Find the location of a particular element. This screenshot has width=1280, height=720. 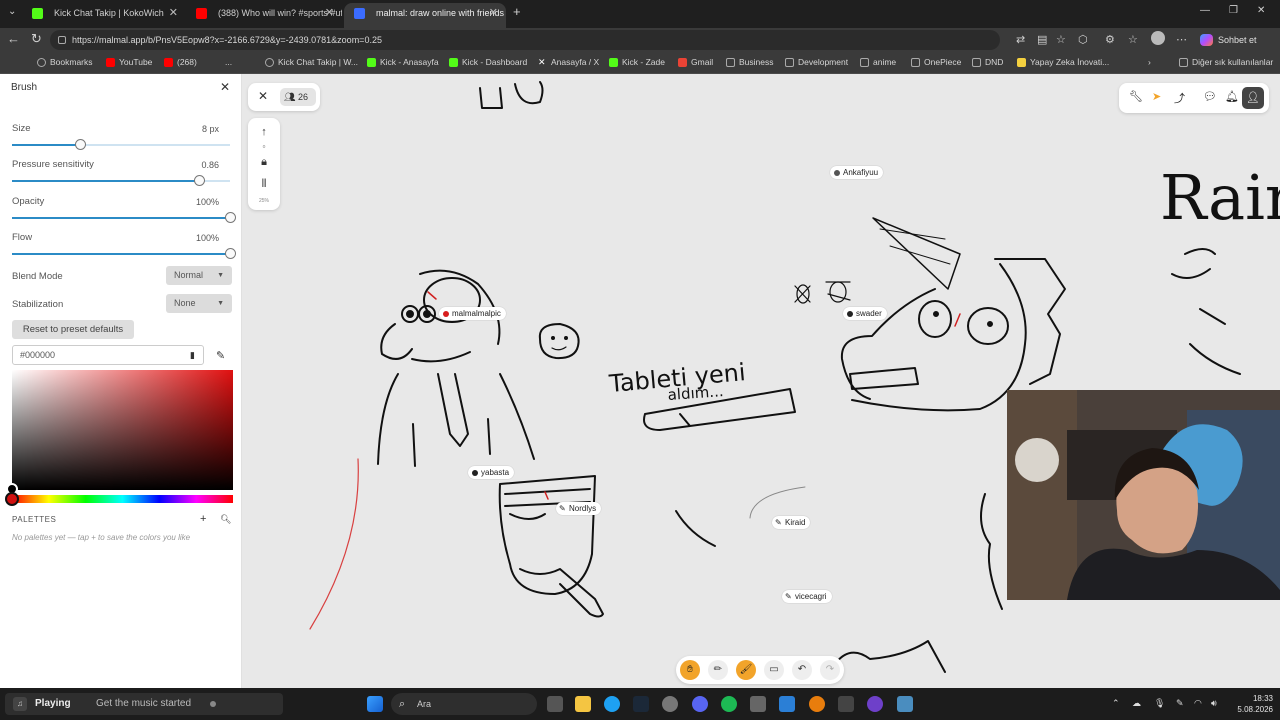

undo-icon: ↶ is located at coordinates (802, 670).